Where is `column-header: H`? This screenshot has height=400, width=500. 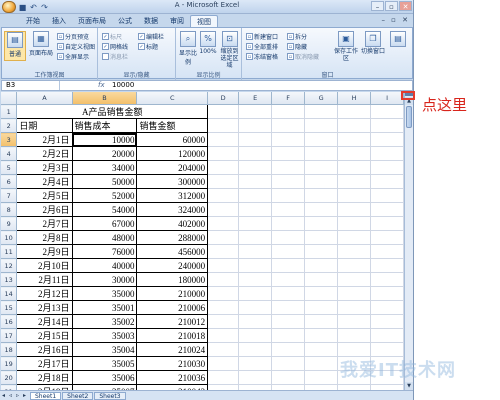
column-header: H is located at coordinates (354, 99).